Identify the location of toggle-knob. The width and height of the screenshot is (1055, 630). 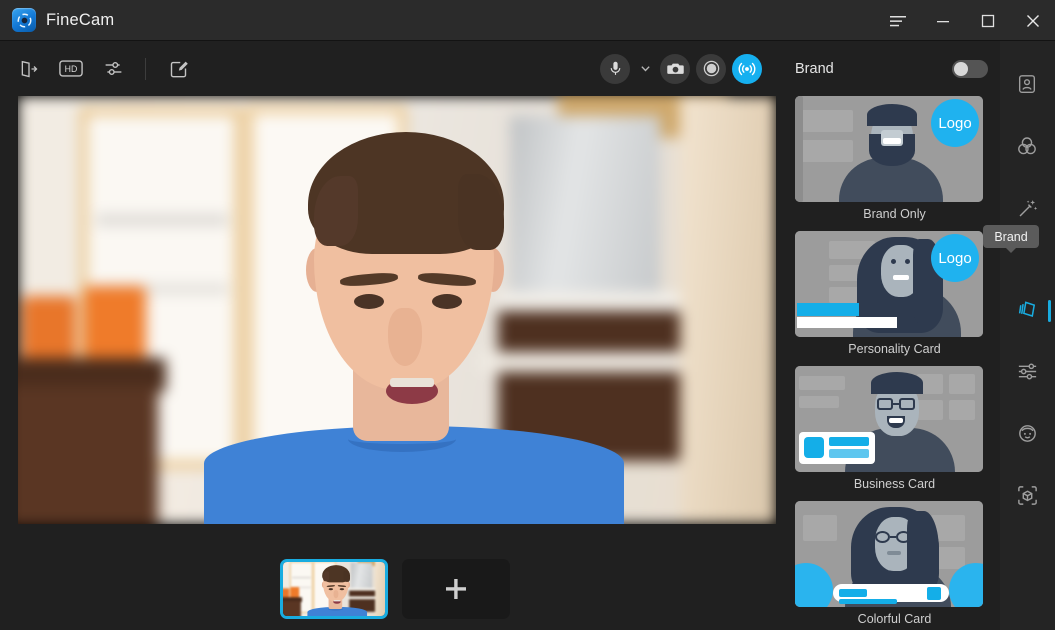
(961, 68).